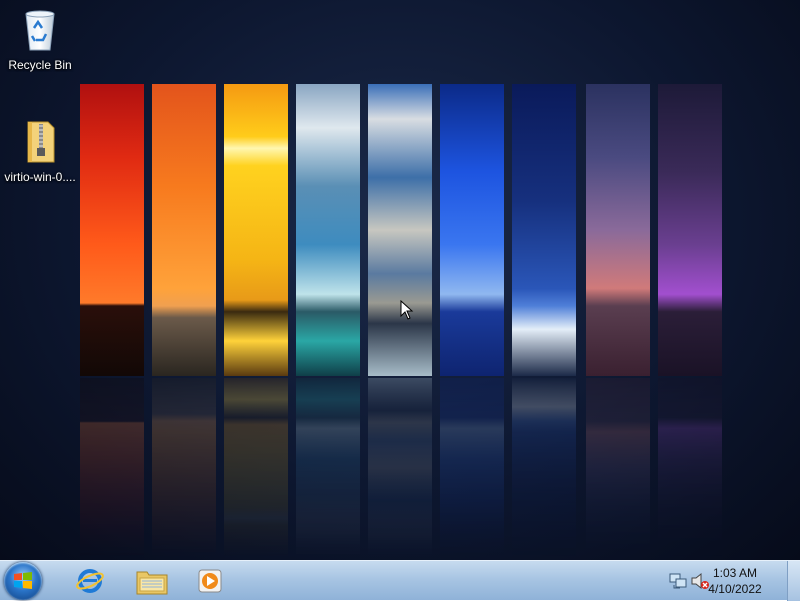 The width and height of the screenshot is (800, 601). What do you see at coordinates (41, 142) in the screenshot?
I see `zip-folder-icon` at bounding box center [41, 142].